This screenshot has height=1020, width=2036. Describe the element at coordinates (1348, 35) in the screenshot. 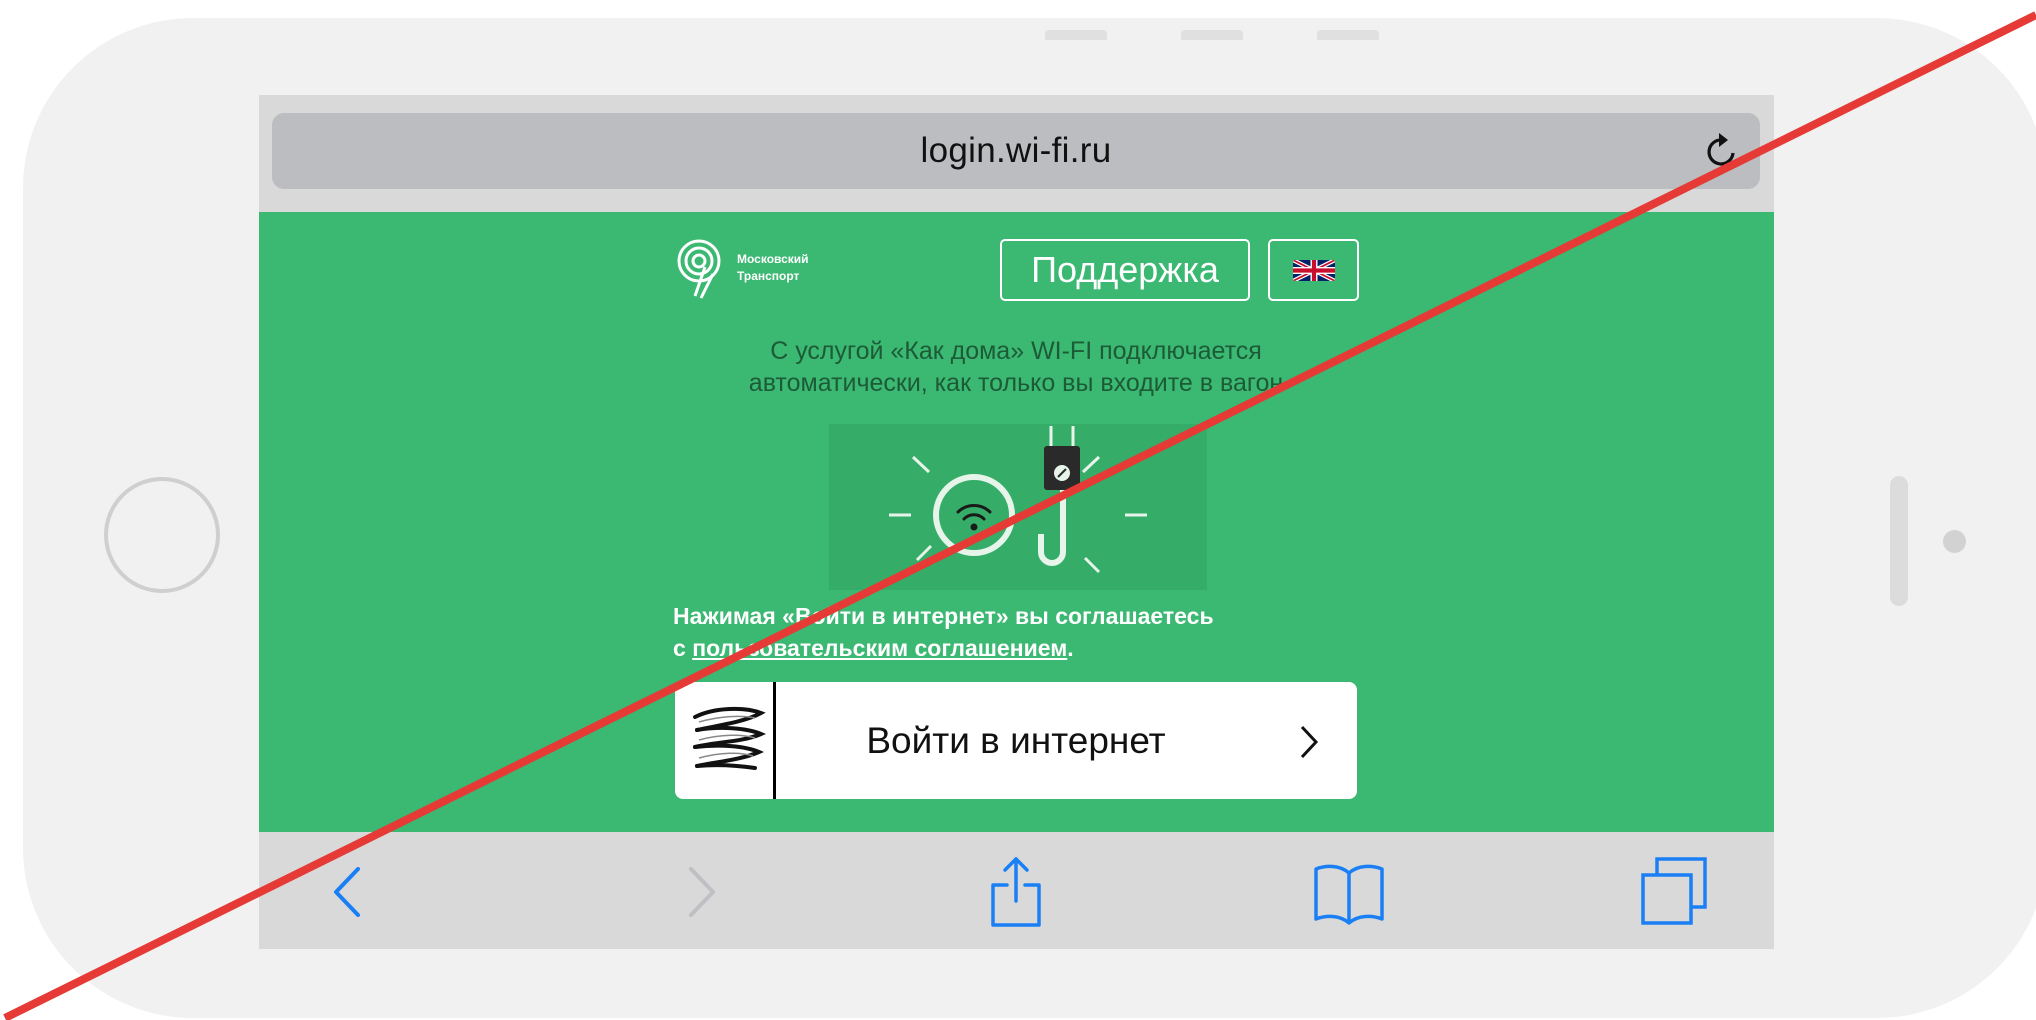

I see `power-button` at that location.